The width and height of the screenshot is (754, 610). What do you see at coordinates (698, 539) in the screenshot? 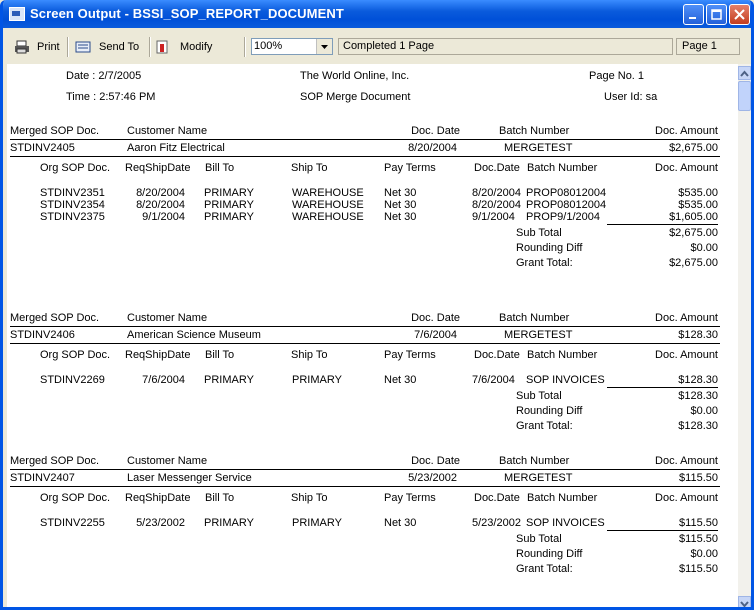
I see `sub-total-value: $115.50` at bounding box center [698, 539].